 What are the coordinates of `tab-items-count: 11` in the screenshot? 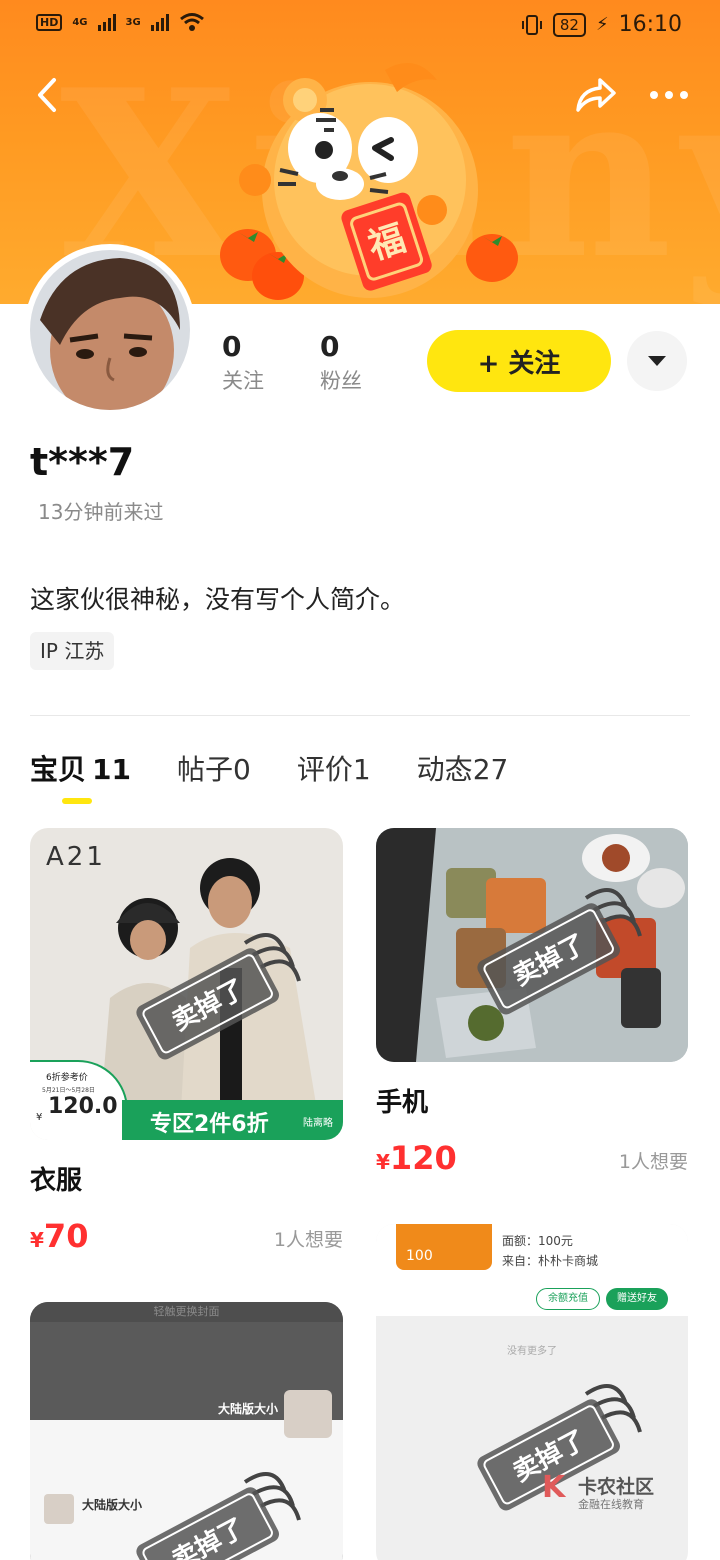 It's located at (111, 769).